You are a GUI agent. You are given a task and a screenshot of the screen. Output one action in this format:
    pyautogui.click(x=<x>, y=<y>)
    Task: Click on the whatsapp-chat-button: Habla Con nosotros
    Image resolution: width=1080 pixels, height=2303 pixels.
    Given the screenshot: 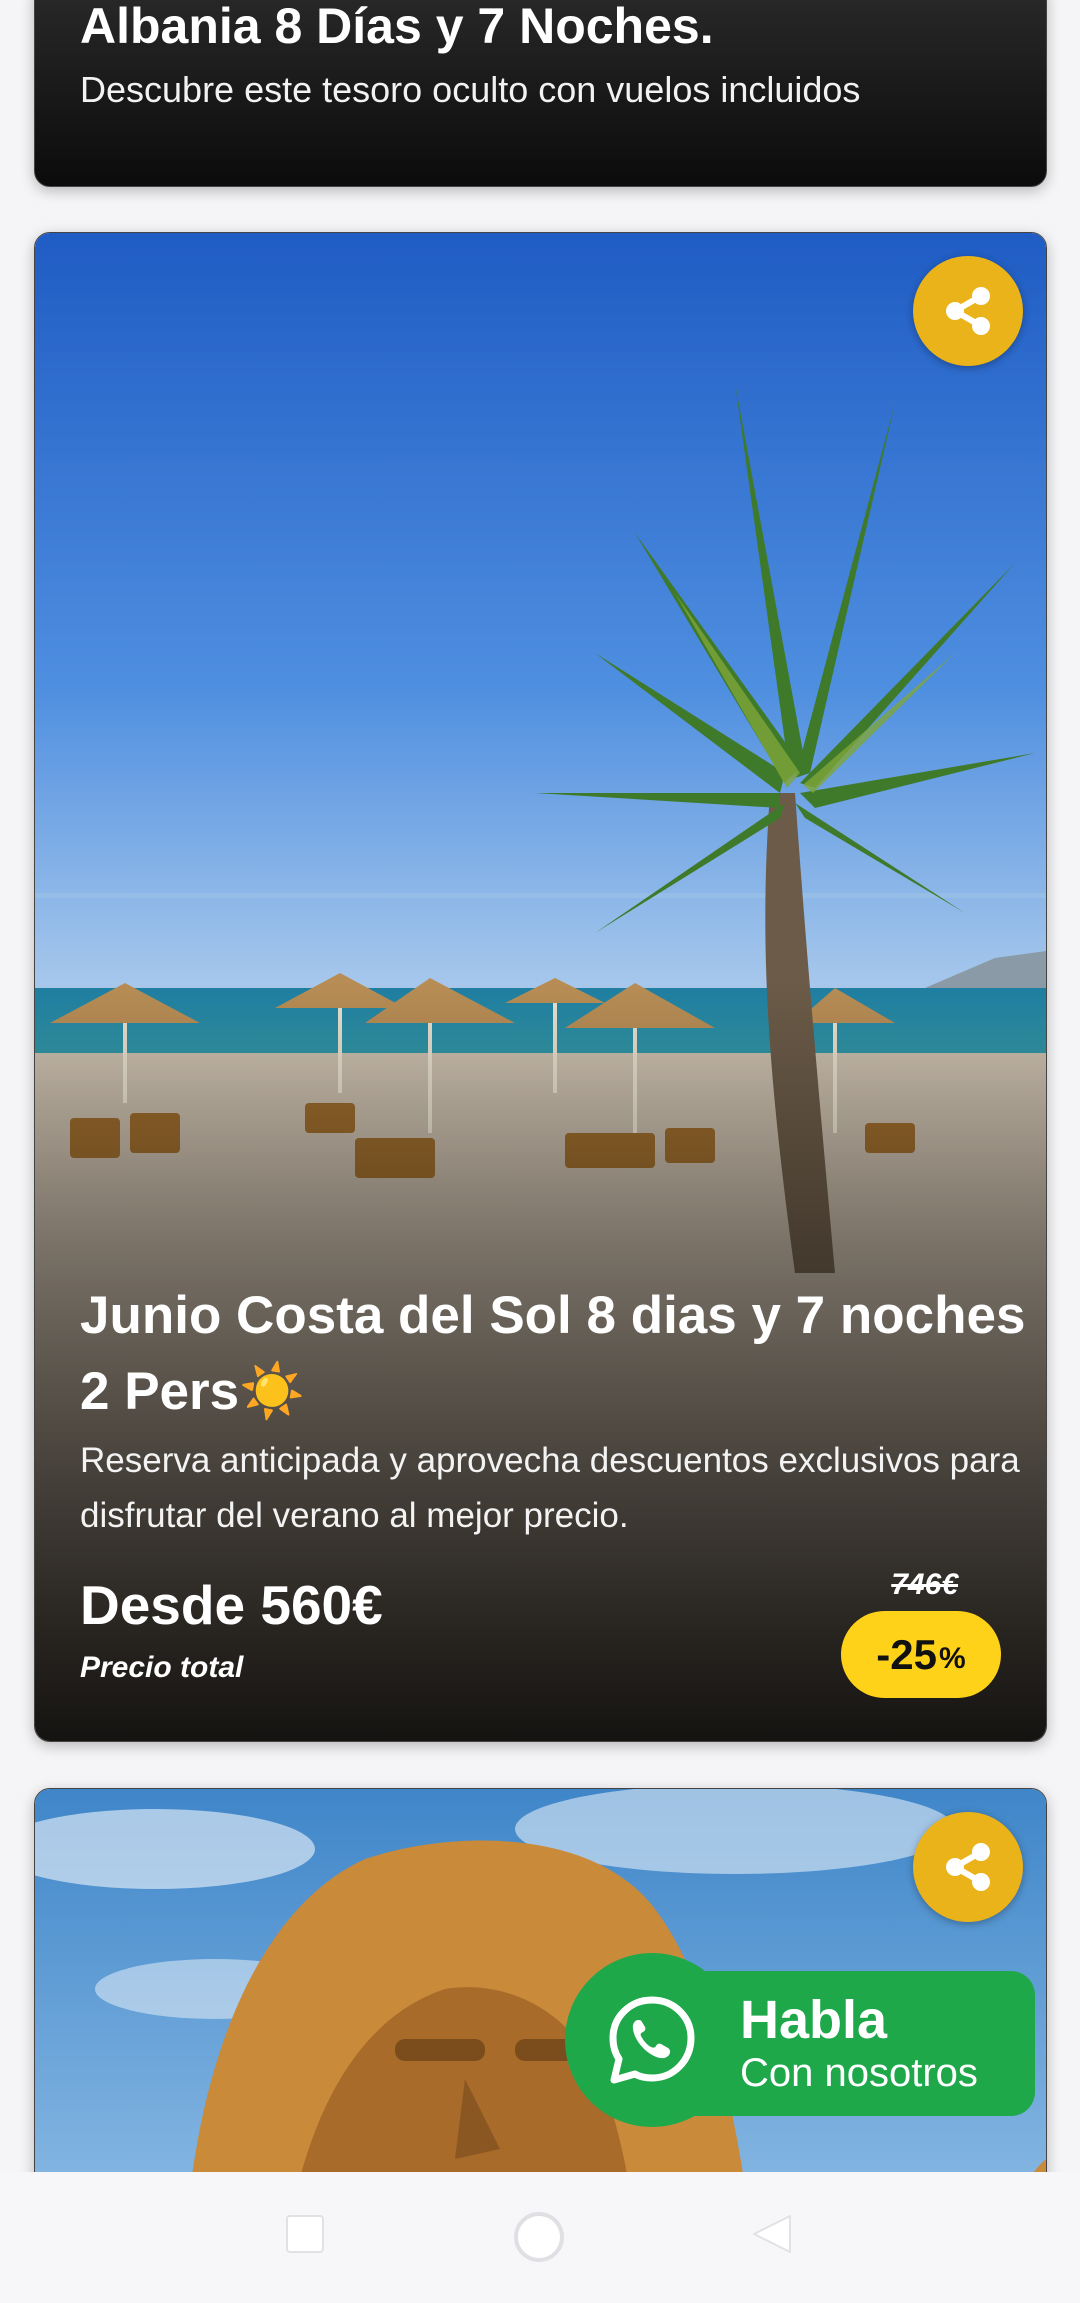 What is the action you would take?
    pyautogui.click(x=800, y=2040)
    